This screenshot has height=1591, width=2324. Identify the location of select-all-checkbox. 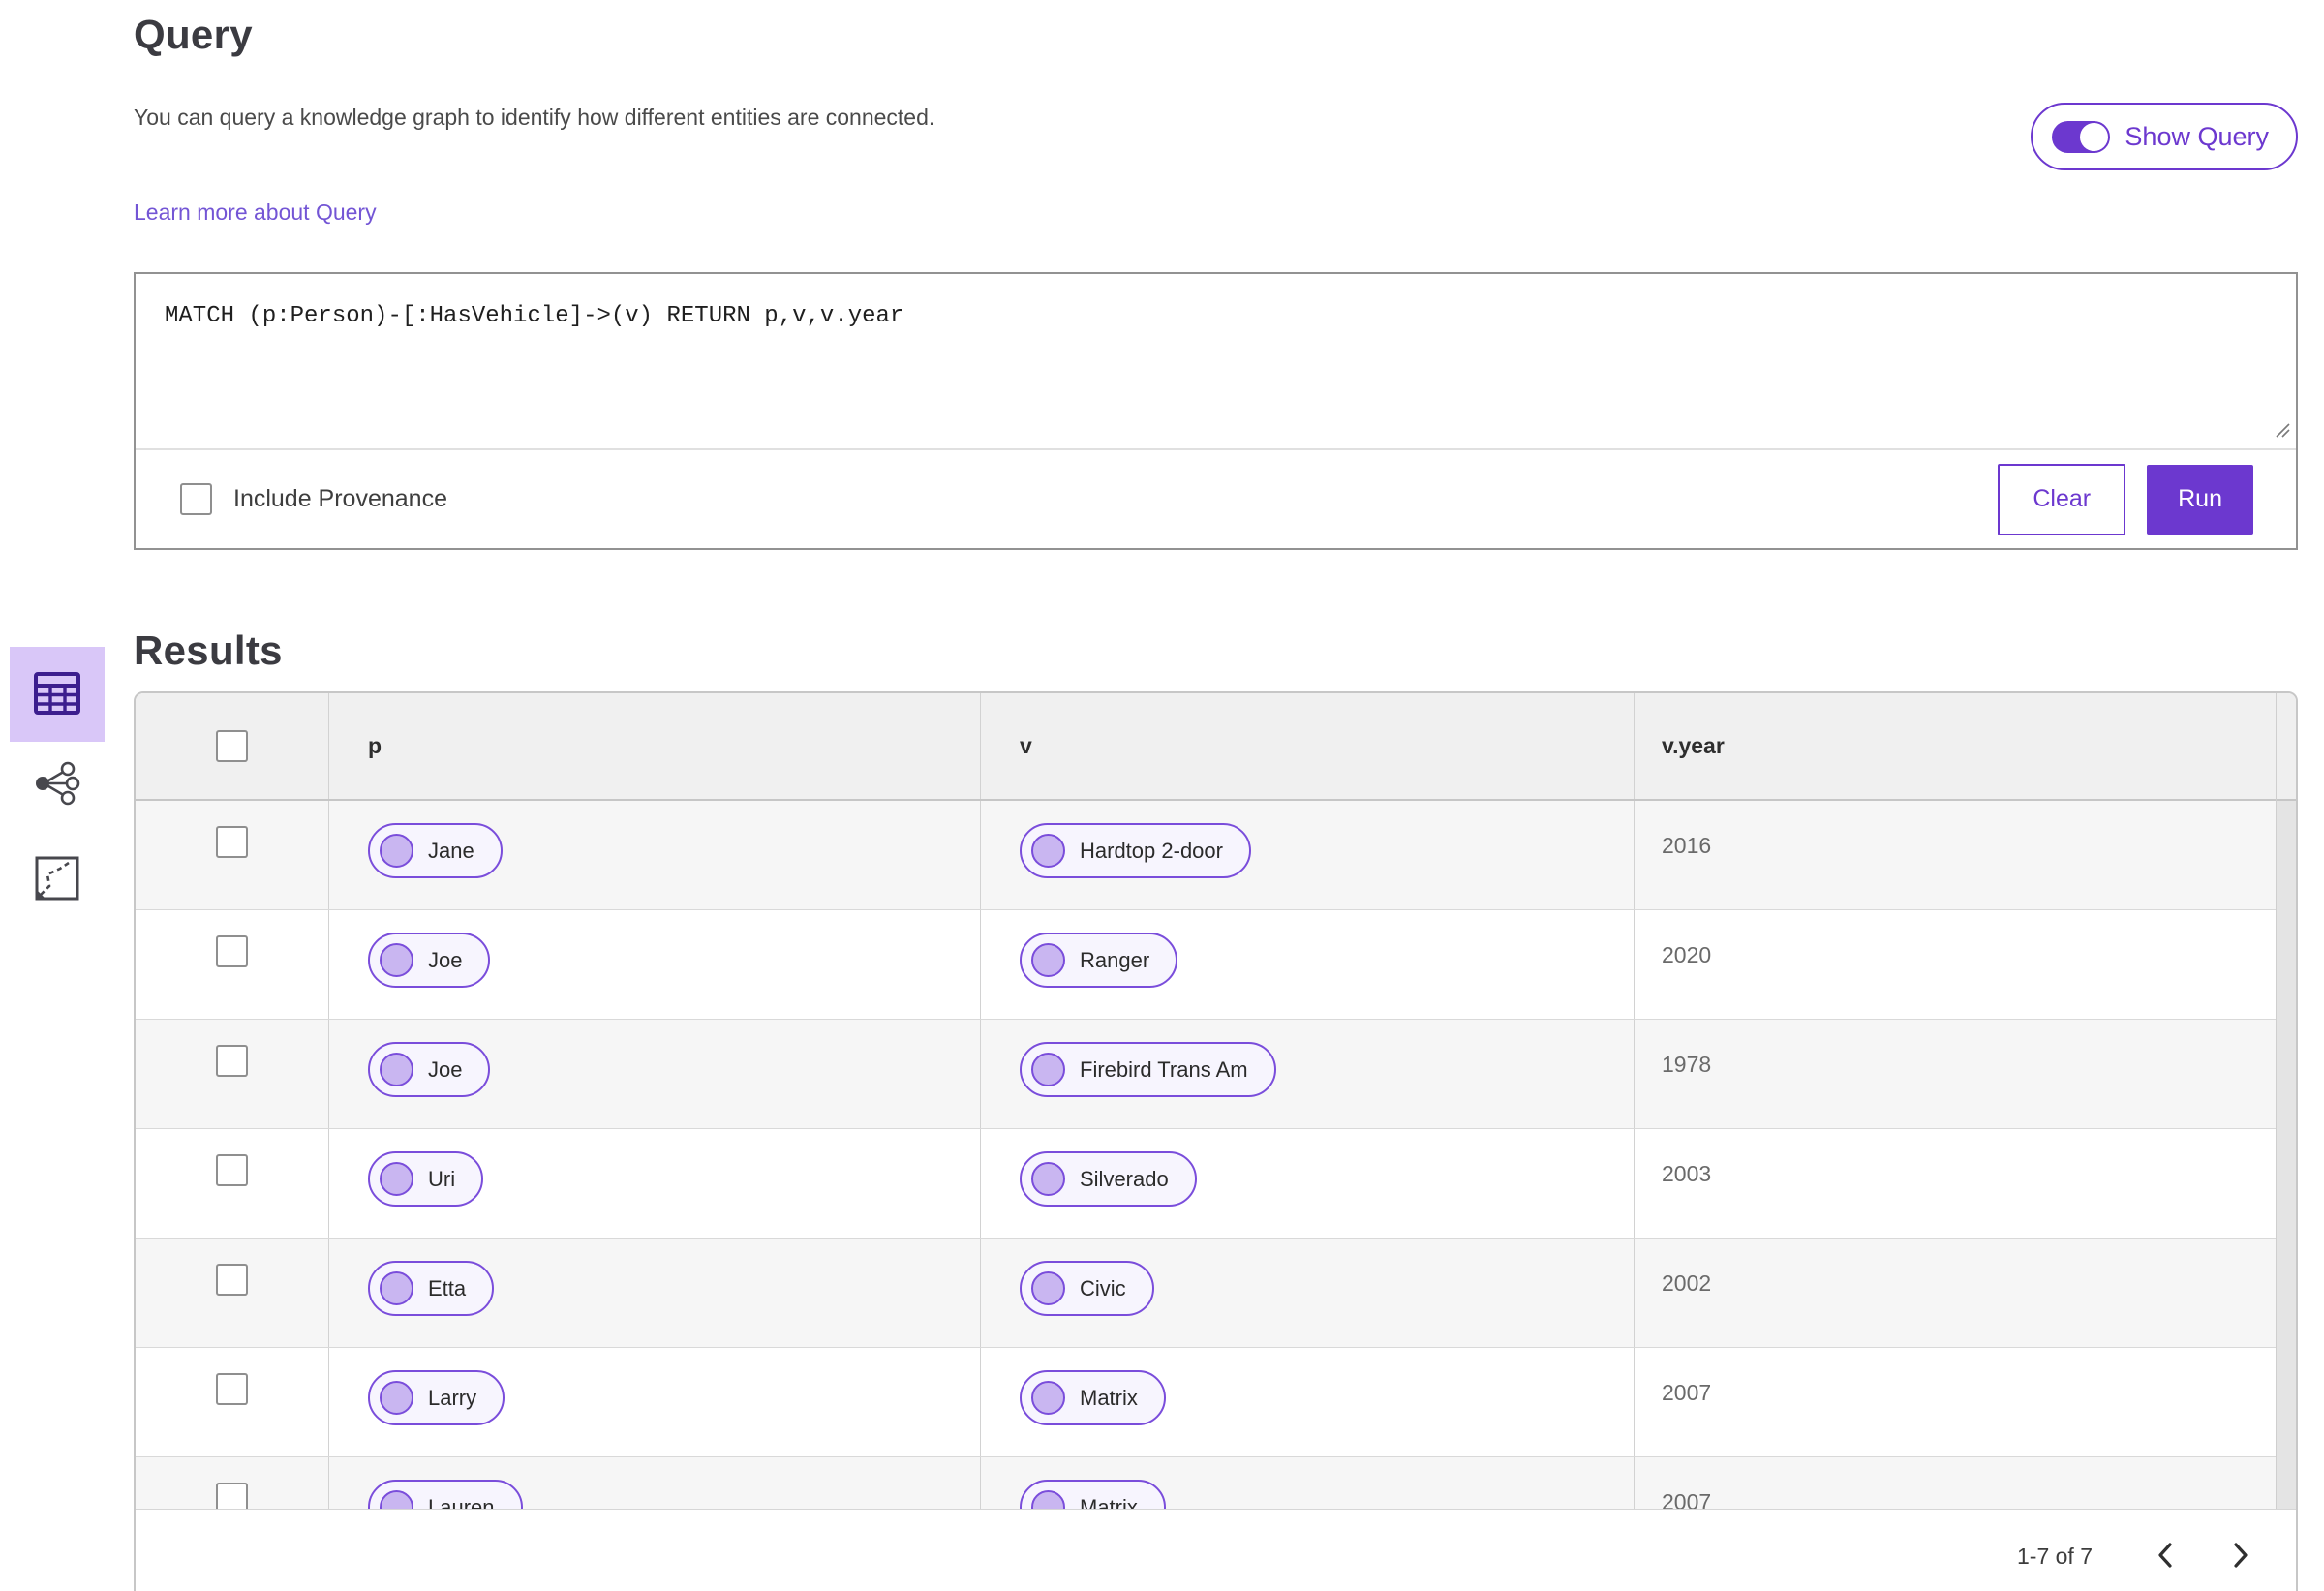
(232, 746).